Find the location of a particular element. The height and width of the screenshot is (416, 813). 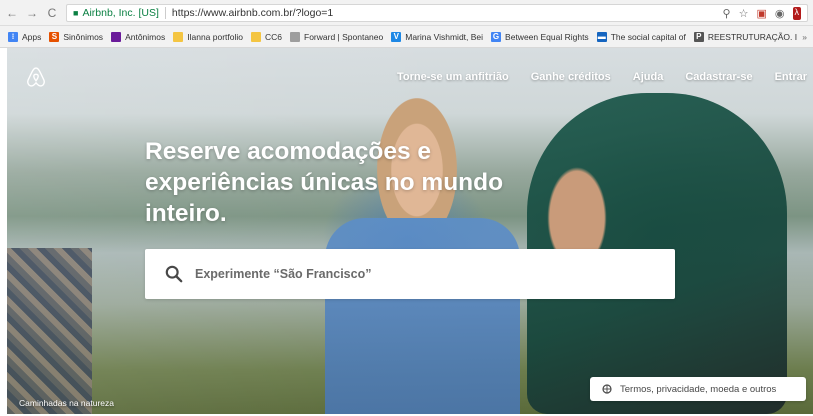

bookmark-label: Sinônimos is located at coordinates (83, 36).